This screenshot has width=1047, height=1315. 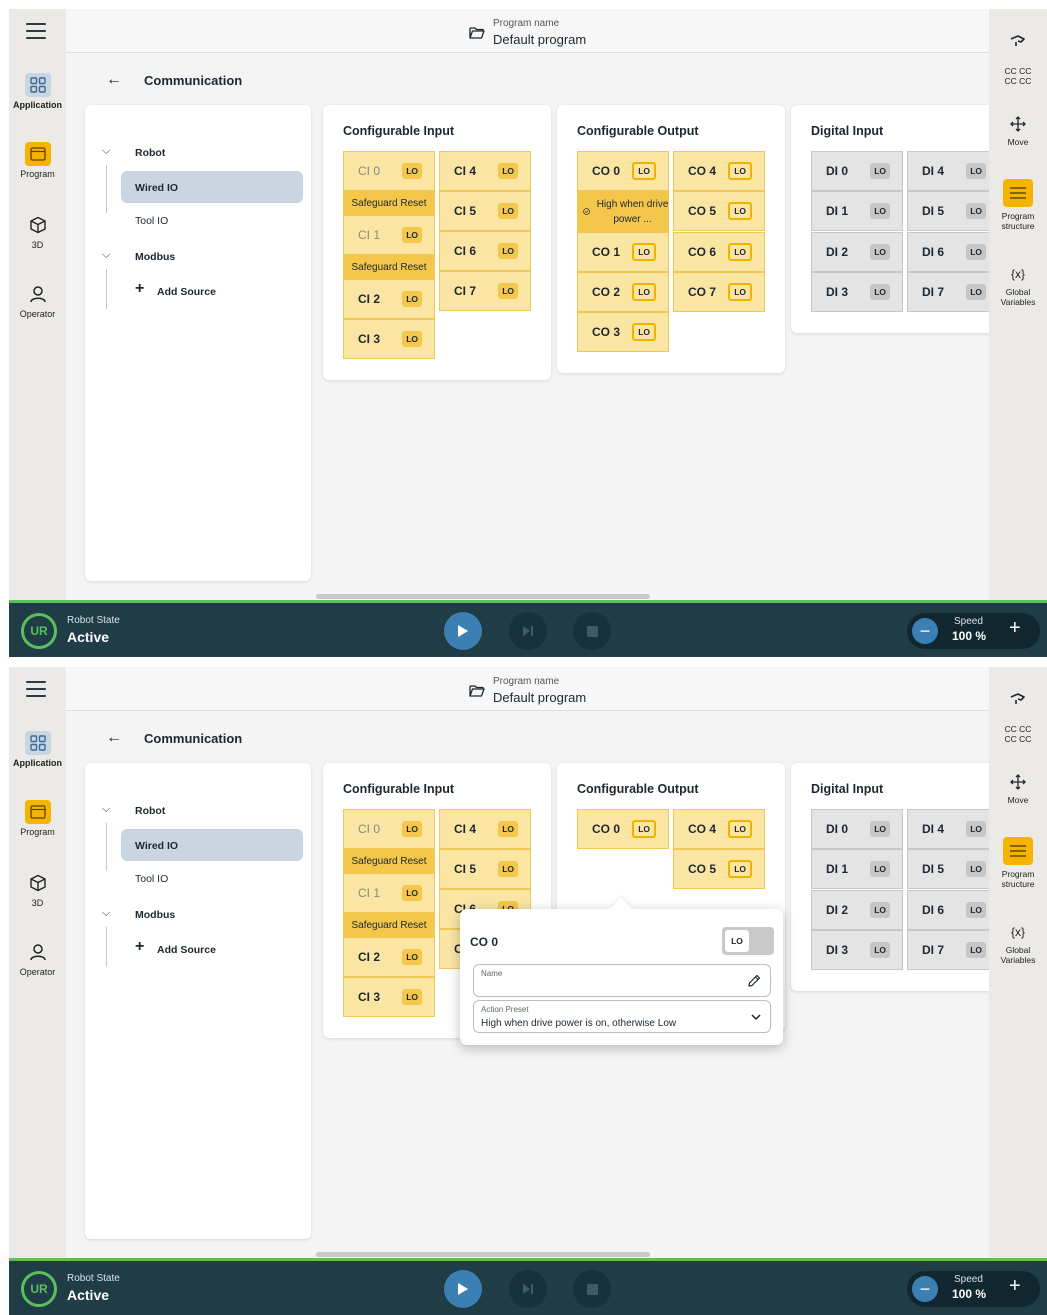 What do you see at coordinates (754, 981) in the screenshot?
I see `pencil-icon` at bounding box center [754, 981].